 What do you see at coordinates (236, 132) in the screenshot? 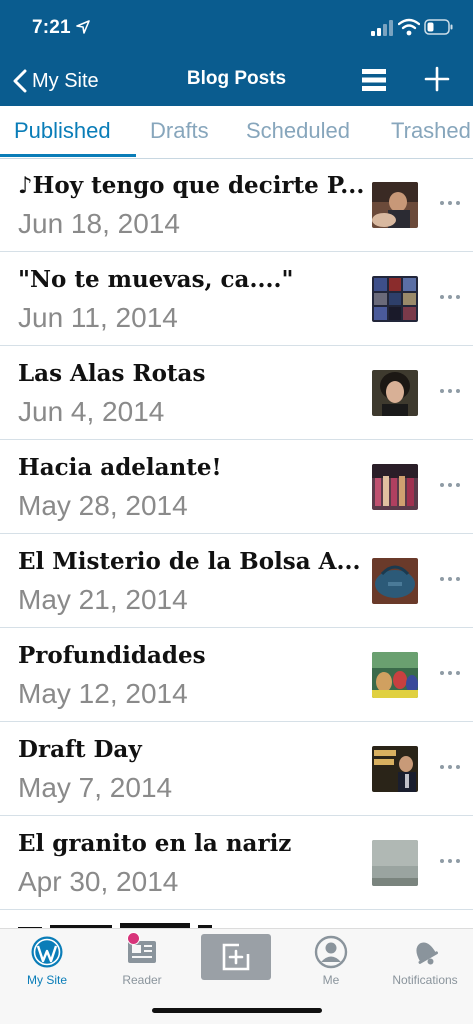
I see `post-status-tabs: Published Drafts Scheduled Trashed` at bounding box center [236, 132].